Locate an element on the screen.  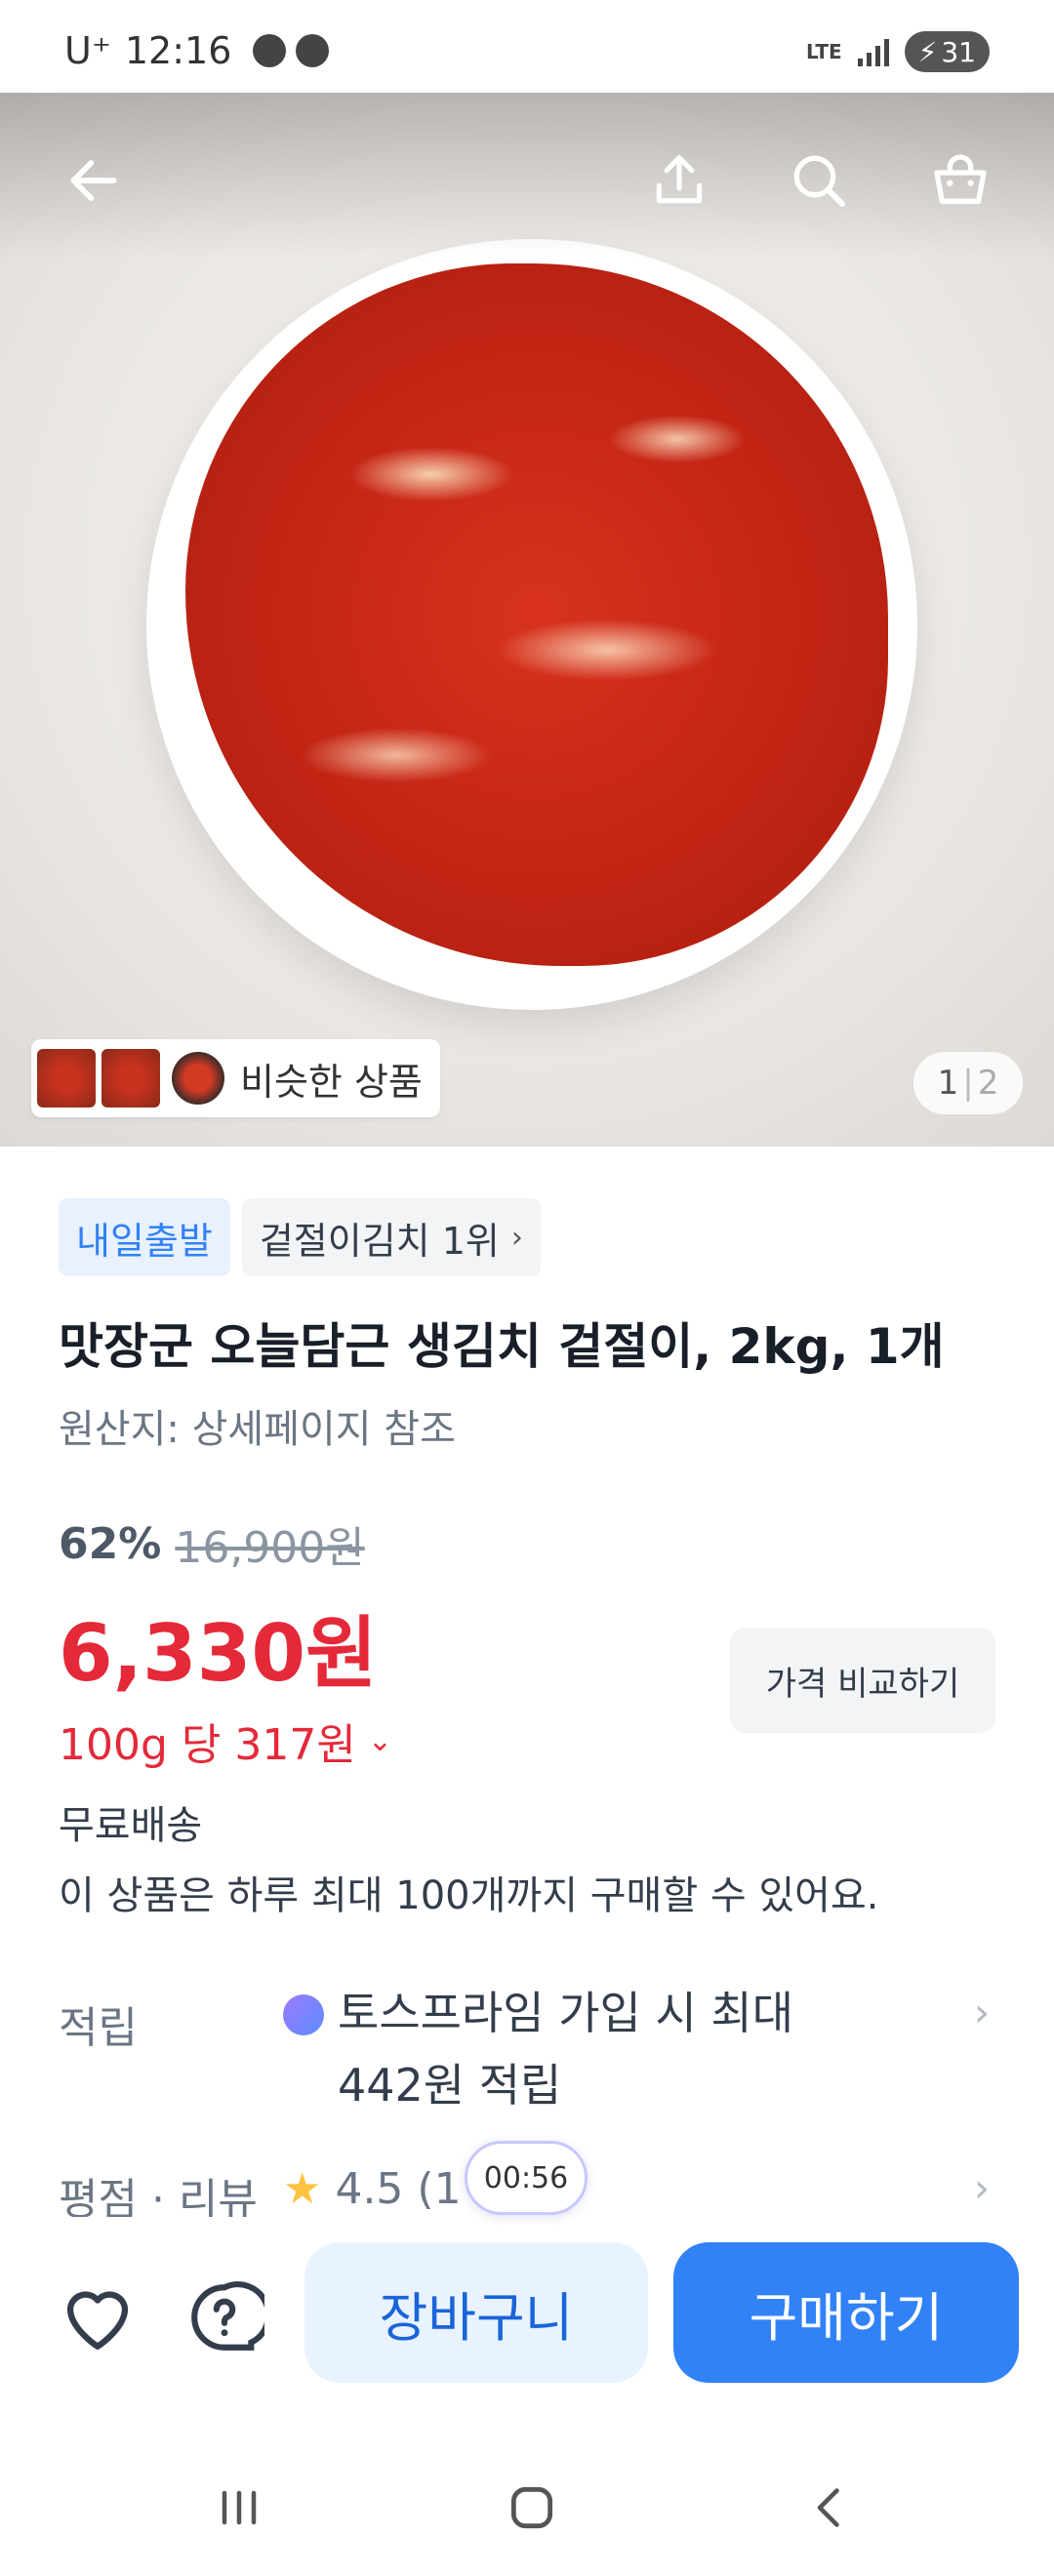
rating-value: 4.5 (1 is located at coordinates (398, 2191).